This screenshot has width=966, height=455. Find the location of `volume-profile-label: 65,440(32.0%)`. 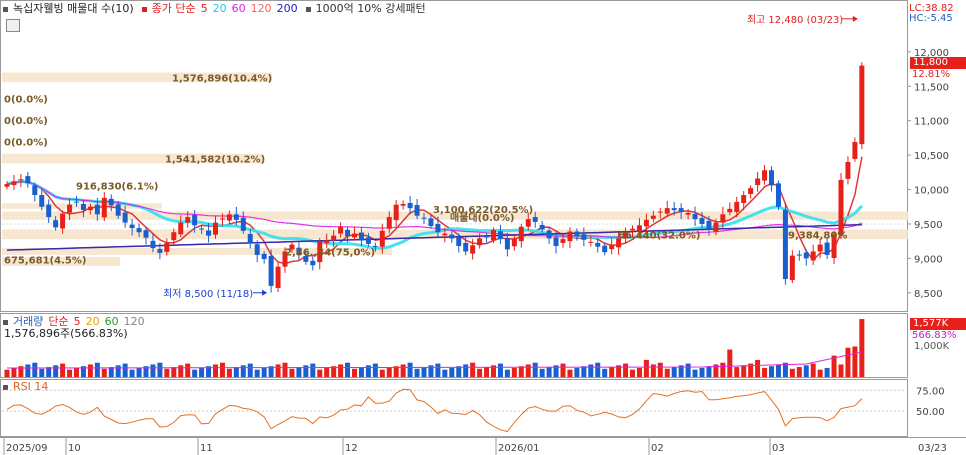

volume-profile-label: 65,440(32.0%) is located at coordinates (659, 235).